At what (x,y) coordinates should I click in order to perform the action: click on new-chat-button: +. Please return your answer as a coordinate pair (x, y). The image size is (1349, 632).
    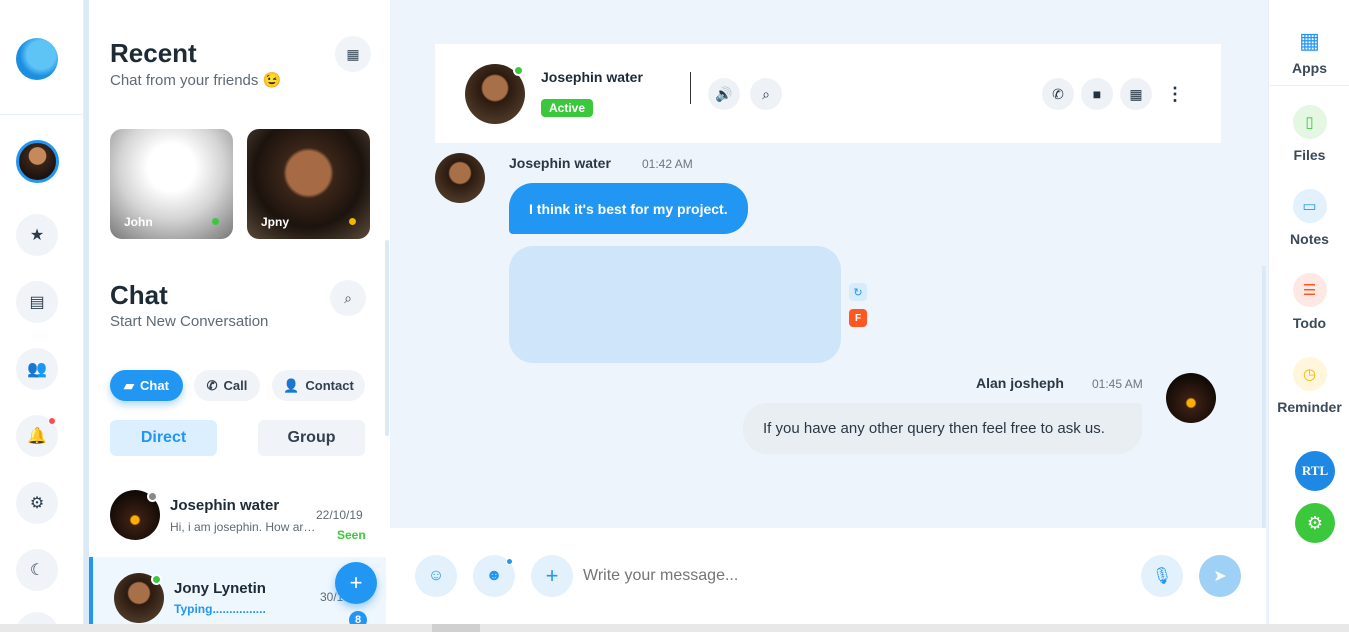
    Looking at the image, I should click on (356, 583).